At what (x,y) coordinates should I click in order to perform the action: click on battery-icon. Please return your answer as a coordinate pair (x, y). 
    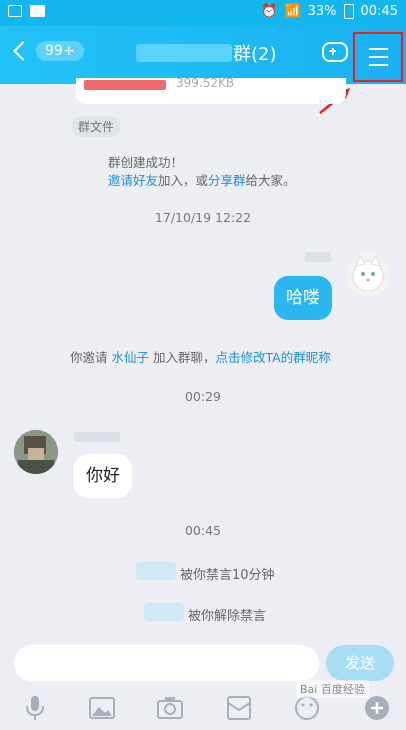
    Looking at the image, I should click on (348, 11).